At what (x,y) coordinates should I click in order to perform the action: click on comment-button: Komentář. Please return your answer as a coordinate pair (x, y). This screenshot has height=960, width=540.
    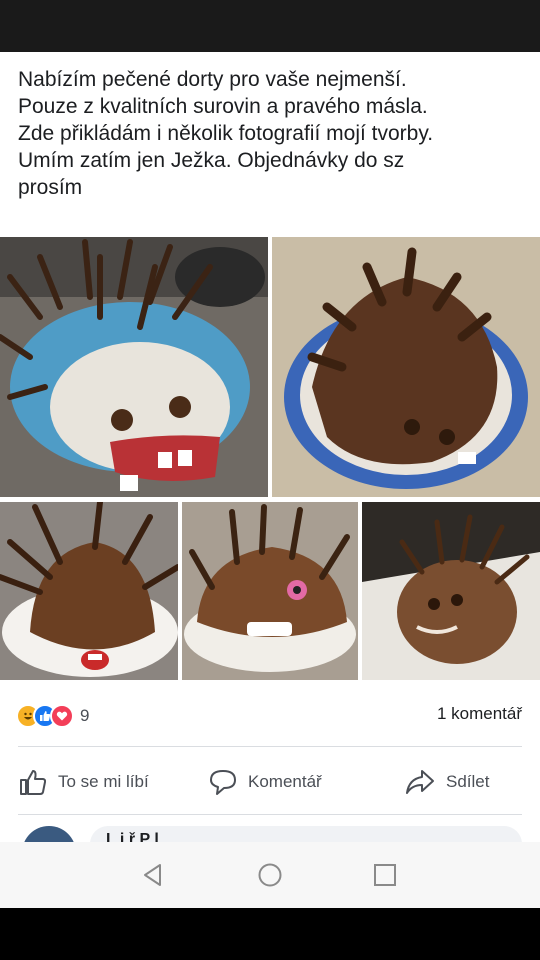
    Looking at the image, I should click on (265, 782).